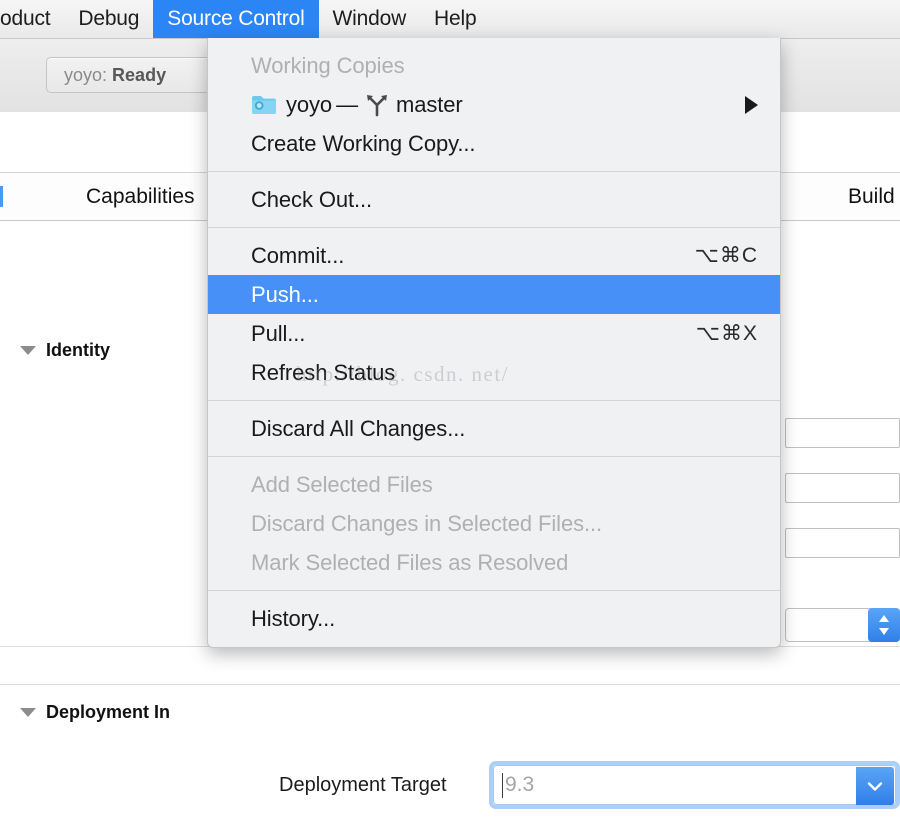 The height and width of the screenshot is (820, 900). I want to click on stepper-up-down-icon, so click(884, 625).